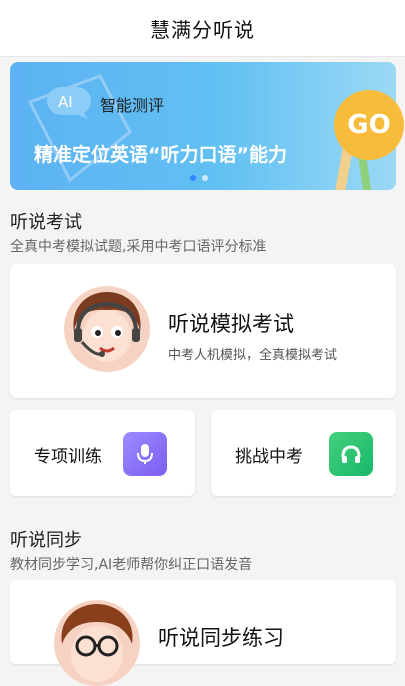 The image size is (405, 686). I want to click on special-training-label: 专项训练, so click(68, 457).